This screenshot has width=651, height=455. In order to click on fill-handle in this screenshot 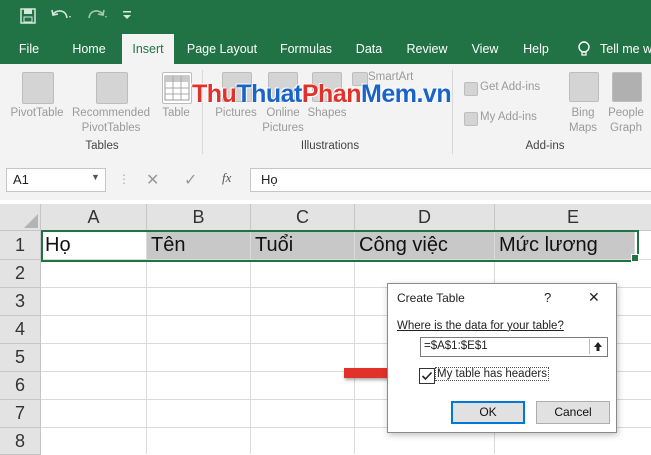, I will do `click(635, 258)`.